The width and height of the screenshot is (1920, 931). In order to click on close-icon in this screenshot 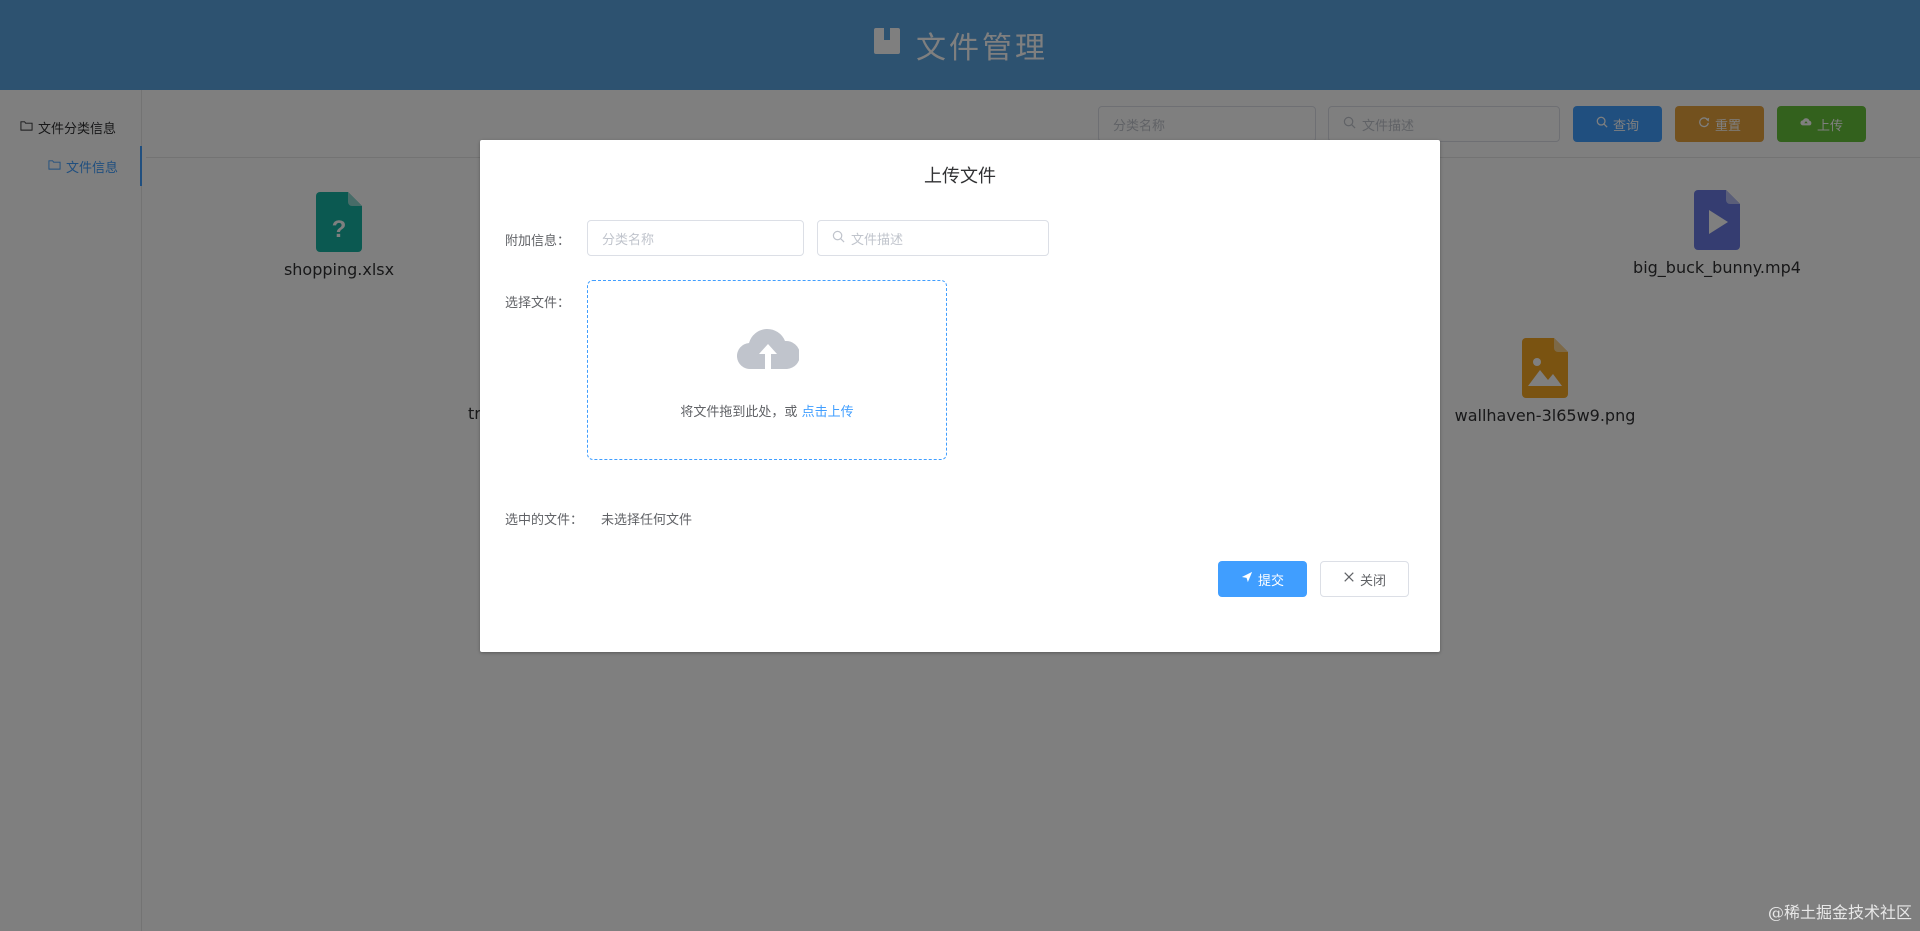, I will do `click(1349, 579)`.